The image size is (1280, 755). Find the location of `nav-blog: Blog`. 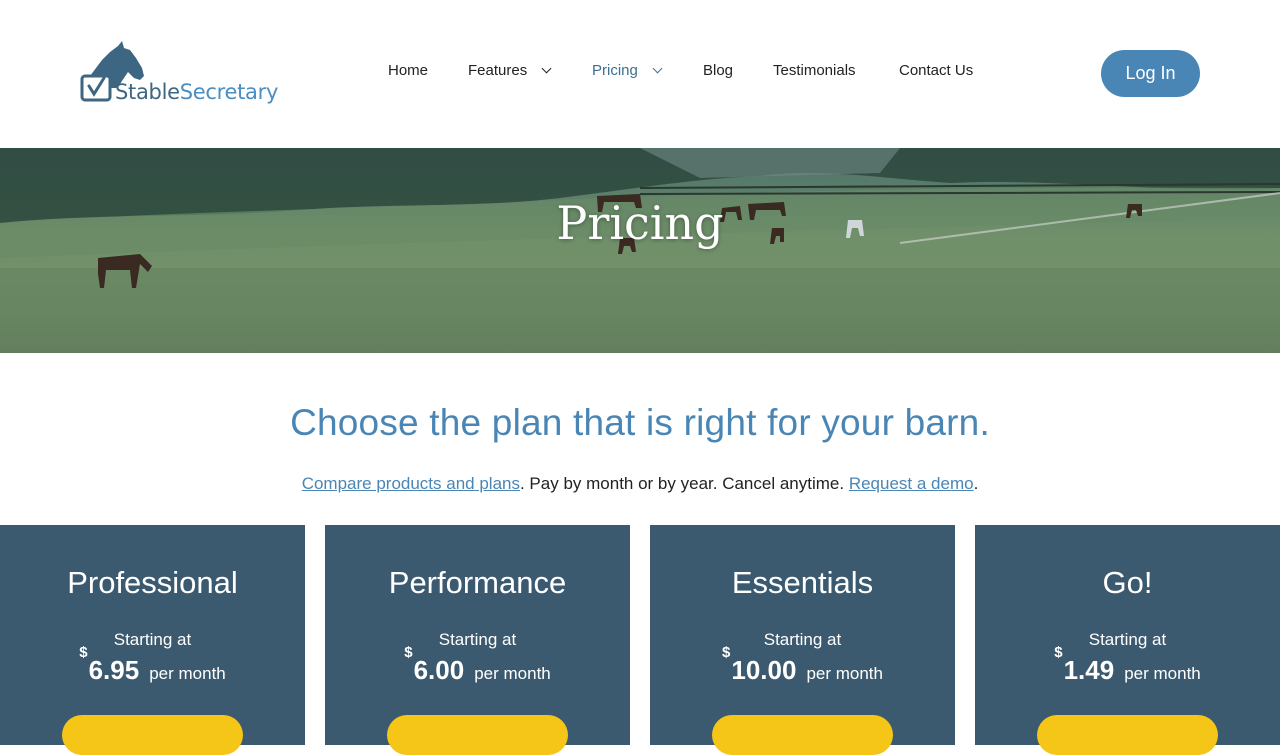

nav-blog: Blog is located at coordinates (718, 70).